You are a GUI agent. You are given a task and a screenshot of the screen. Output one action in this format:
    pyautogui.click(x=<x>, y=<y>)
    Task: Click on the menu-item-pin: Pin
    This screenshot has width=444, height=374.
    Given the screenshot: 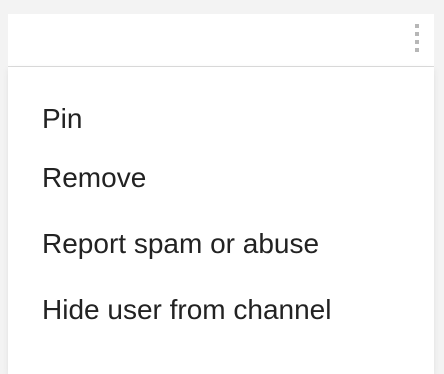 What is the action you would take?
    pyautogui.click(x=221, y=119)
    